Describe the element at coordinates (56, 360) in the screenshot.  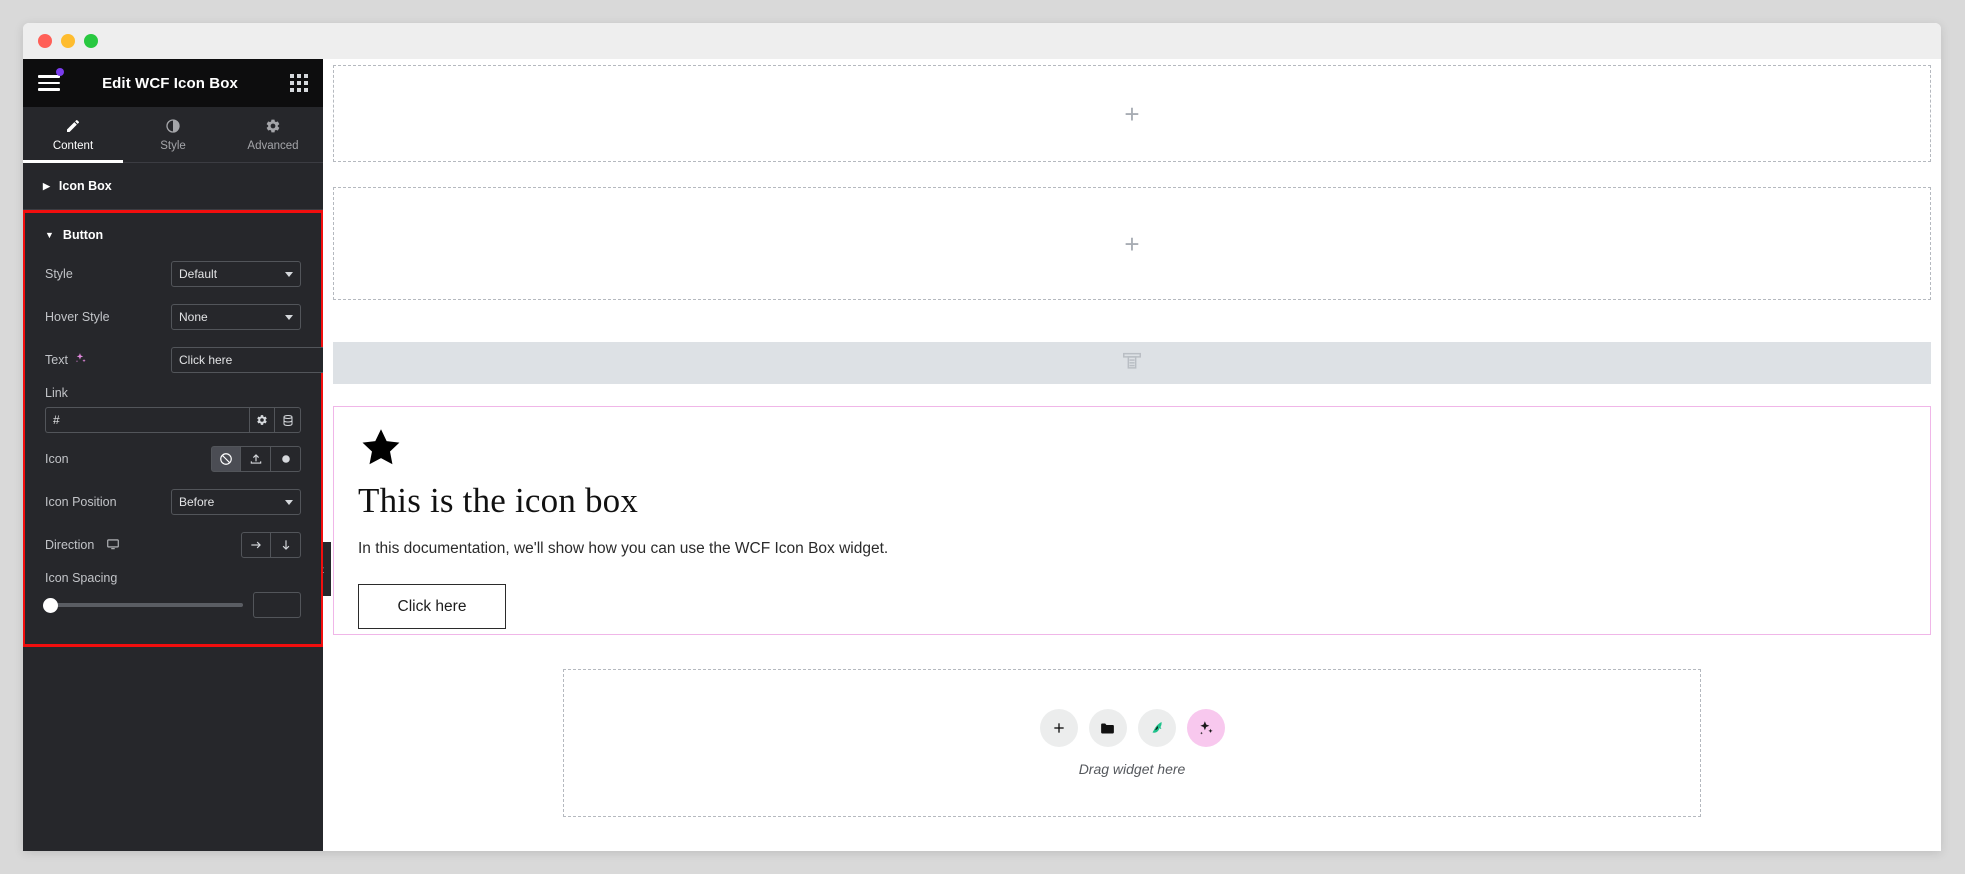
I see `label-text-caption: Text` at that location.